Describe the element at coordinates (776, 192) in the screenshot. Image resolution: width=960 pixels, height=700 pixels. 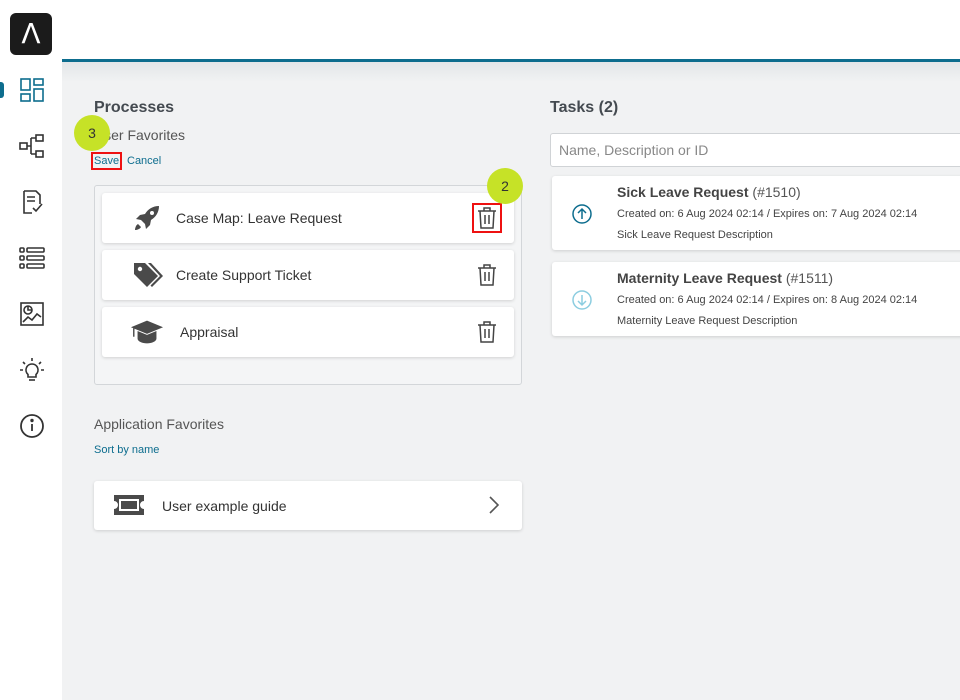
I see `task-id: (#1510)` at that location.